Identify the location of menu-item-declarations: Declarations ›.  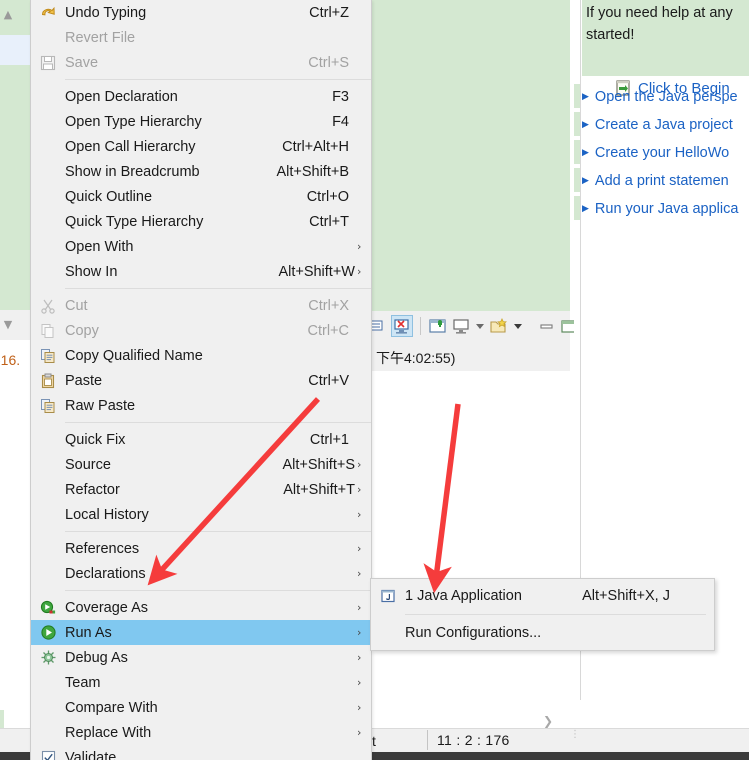
(201, 573).